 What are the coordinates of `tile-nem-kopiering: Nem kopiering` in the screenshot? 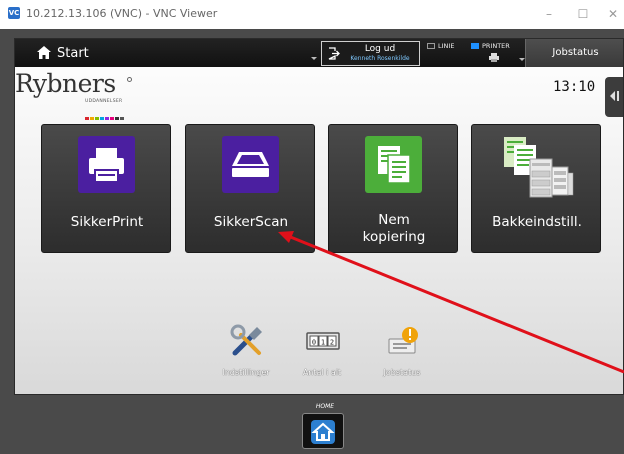 It's located at (393, 188).